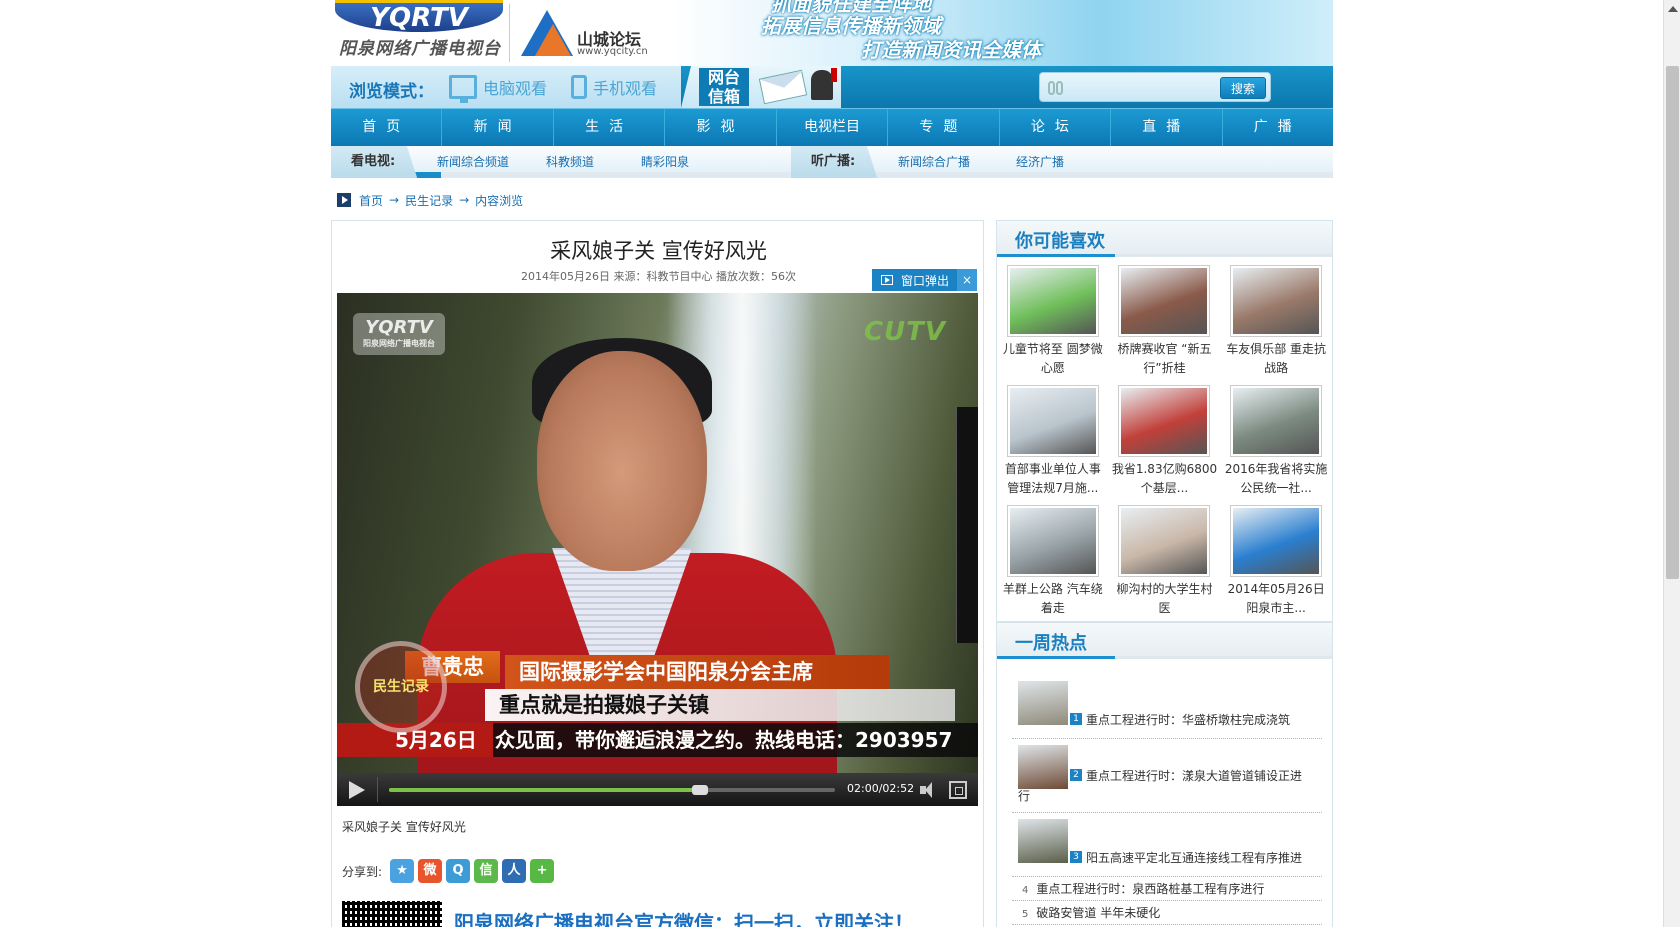  I want to click on recommend-item: 车友俱乐部 重走抗战路, so click(1276, 321).